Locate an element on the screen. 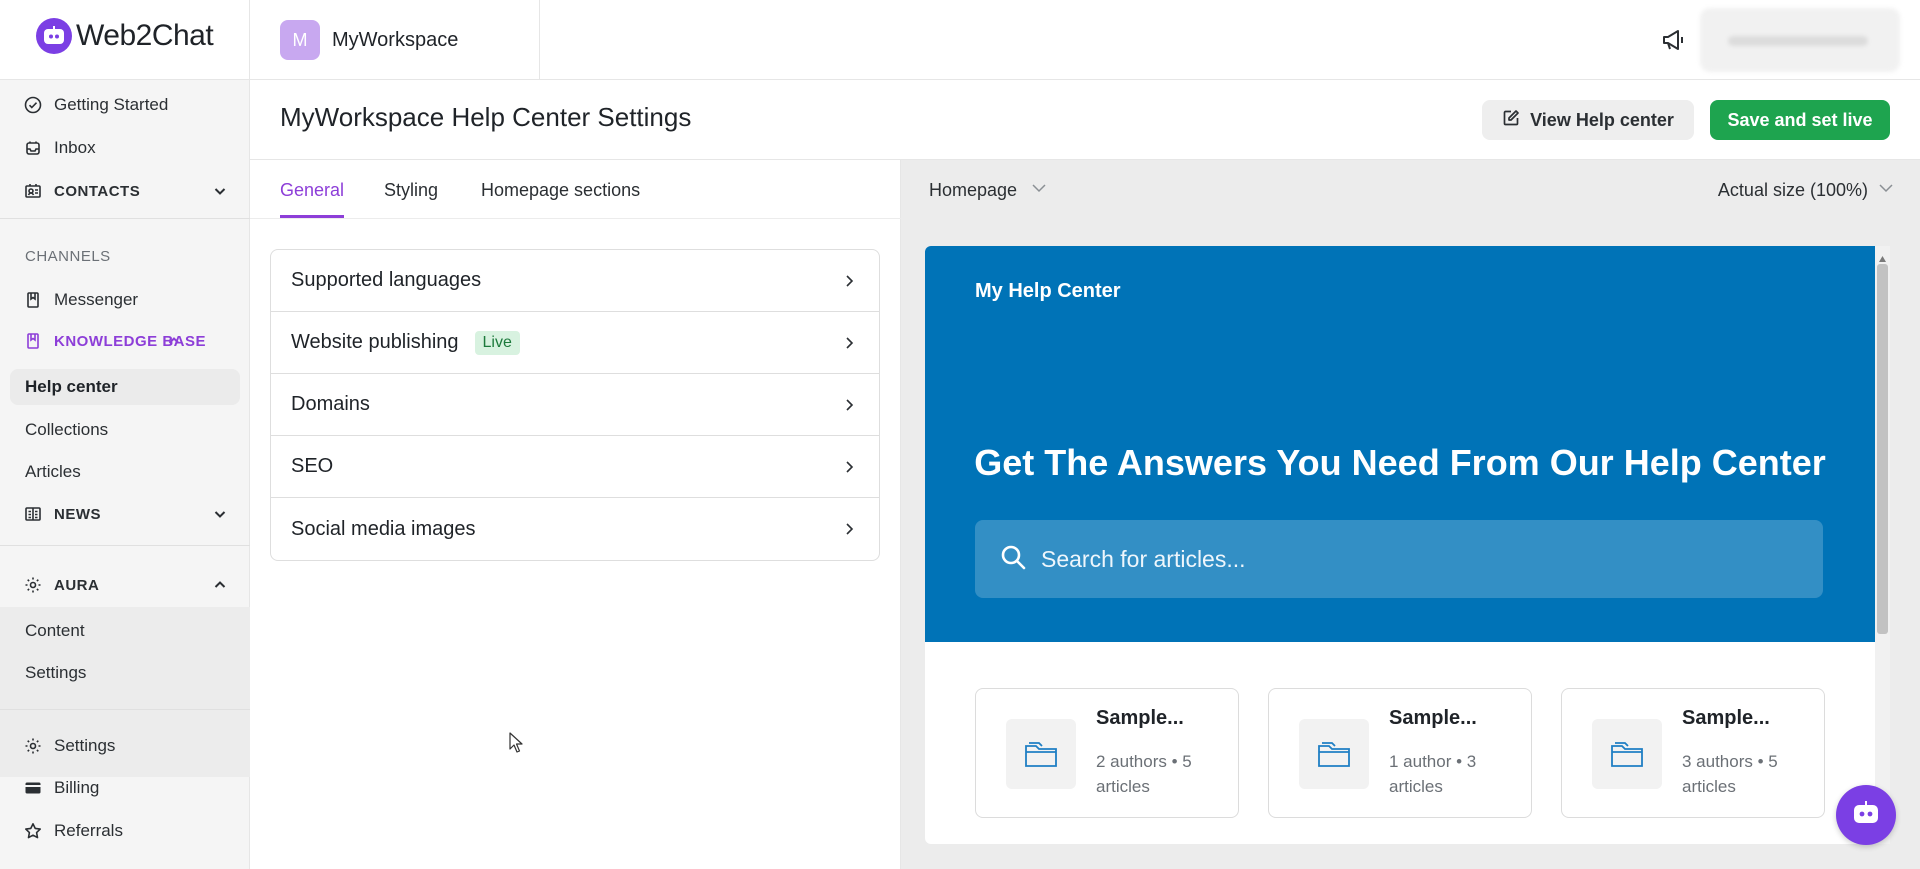  collection-card: Sample... 2 authors • 5 articles is located at coordinates (1107, 753).